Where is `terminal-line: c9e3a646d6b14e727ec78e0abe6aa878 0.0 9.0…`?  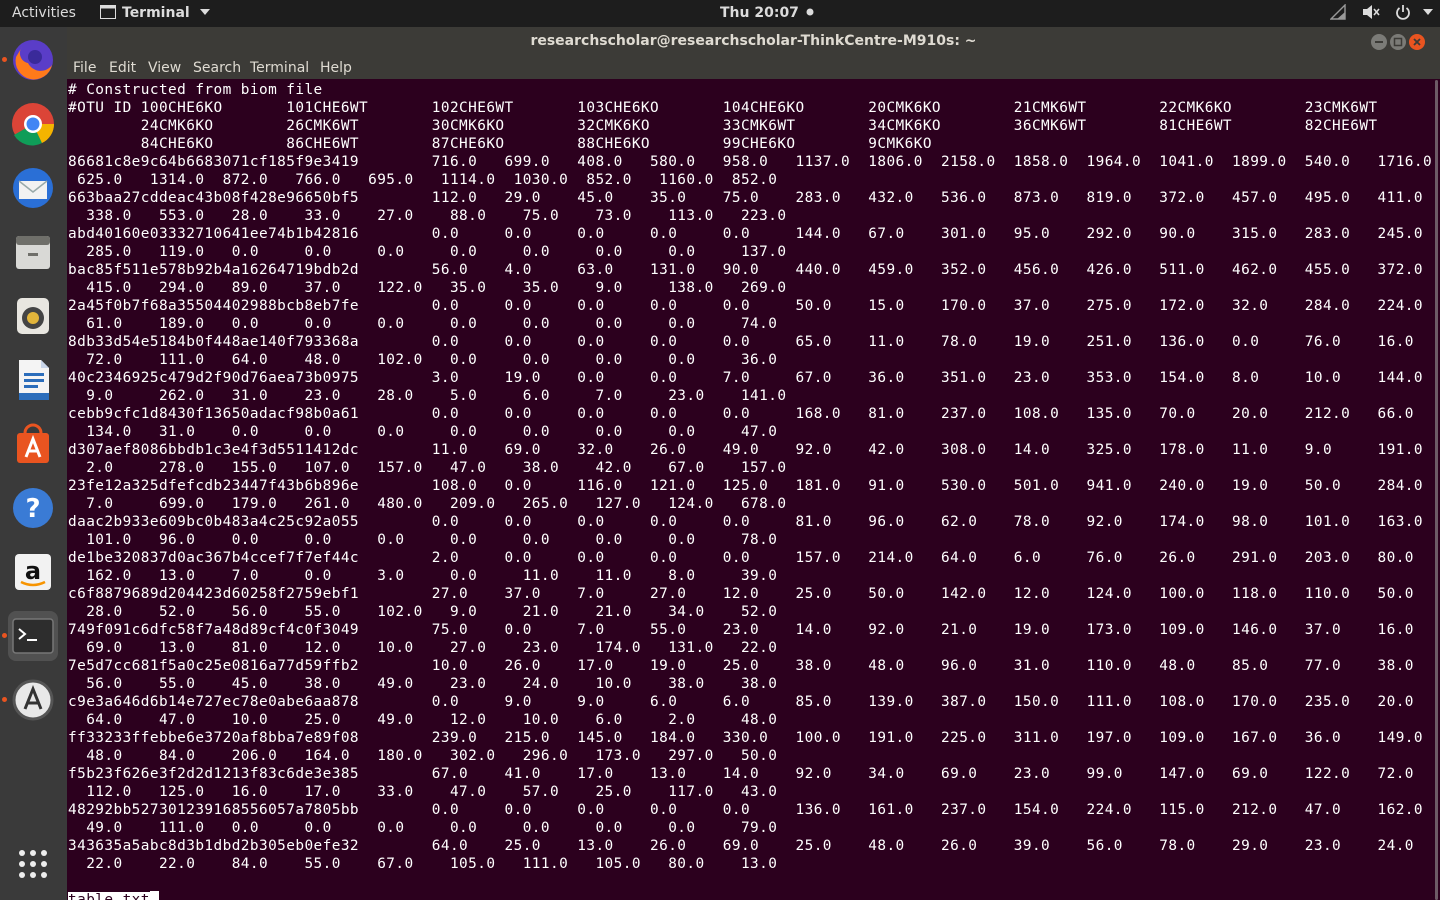 terminal-line: c9e3a646d6b14e727ec78e0abe6aa878 0.0 9.0… is located at coordinates (741, 702).